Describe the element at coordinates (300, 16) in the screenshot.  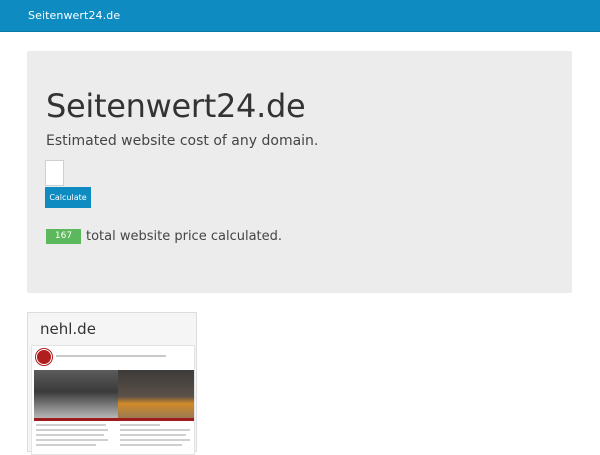
I see `top-navbar: Seitenwert24.de` at that location.